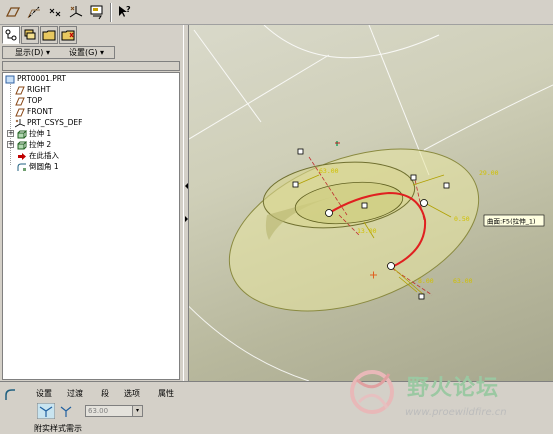  What do you see at coordinates (75, 393) in the screenshot?
I see `tab-transitions: 过渡` at bounding box center [75, 393].